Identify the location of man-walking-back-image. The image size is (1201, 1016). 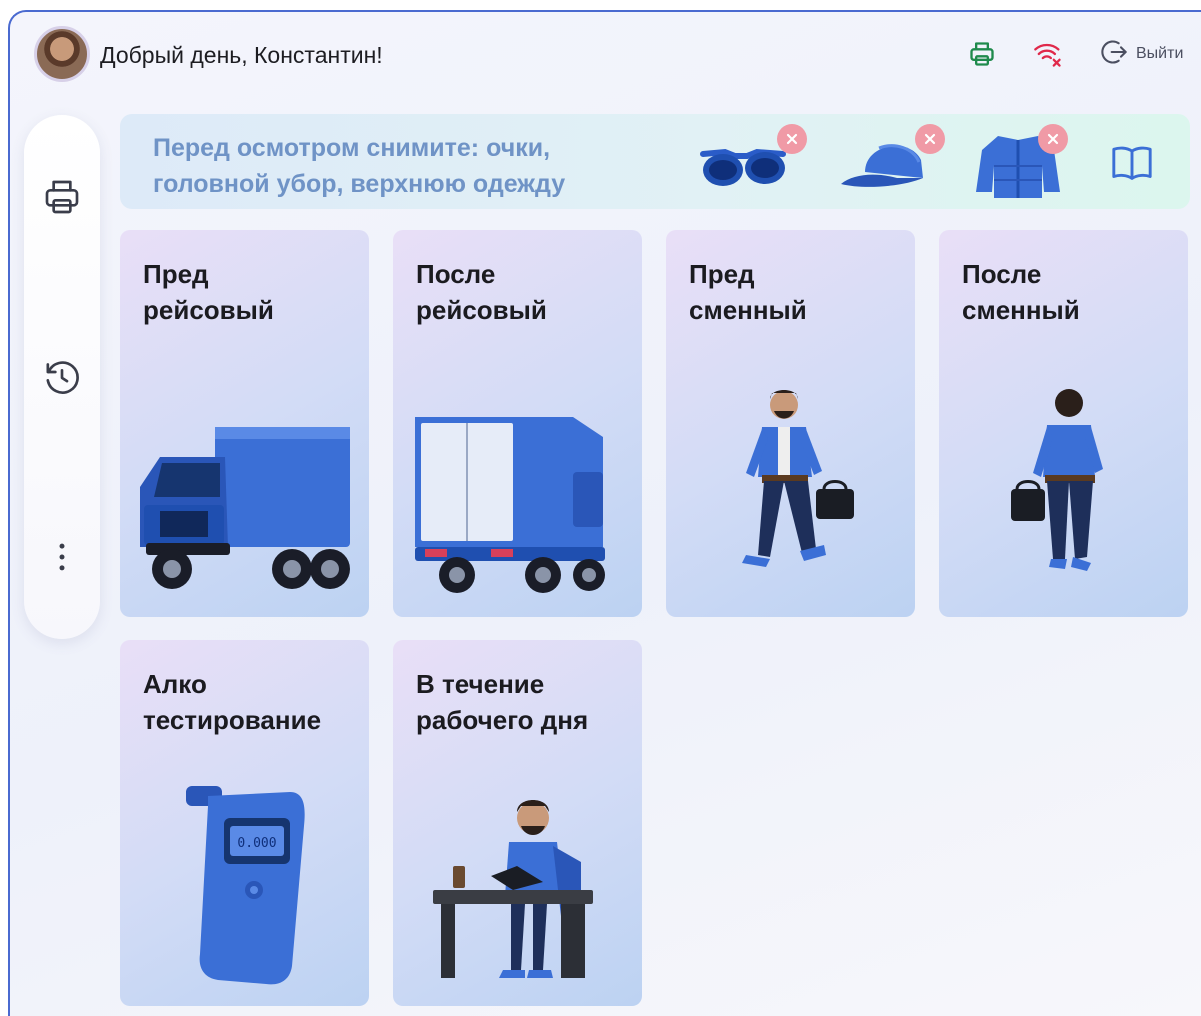
(1057, 480).